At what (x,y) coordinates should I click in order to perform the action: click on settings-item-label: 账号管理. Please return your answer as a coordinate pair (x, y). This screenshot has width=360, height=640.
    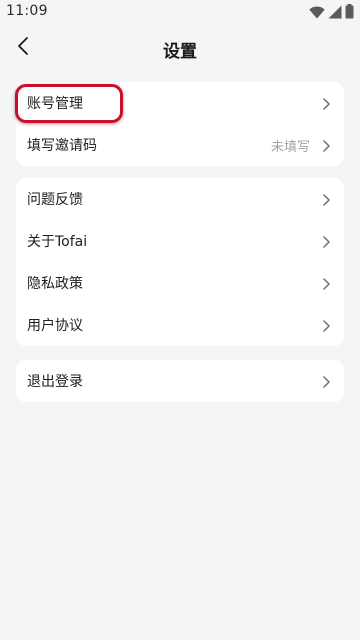
    Looking at the image, I should click on (55, 104).